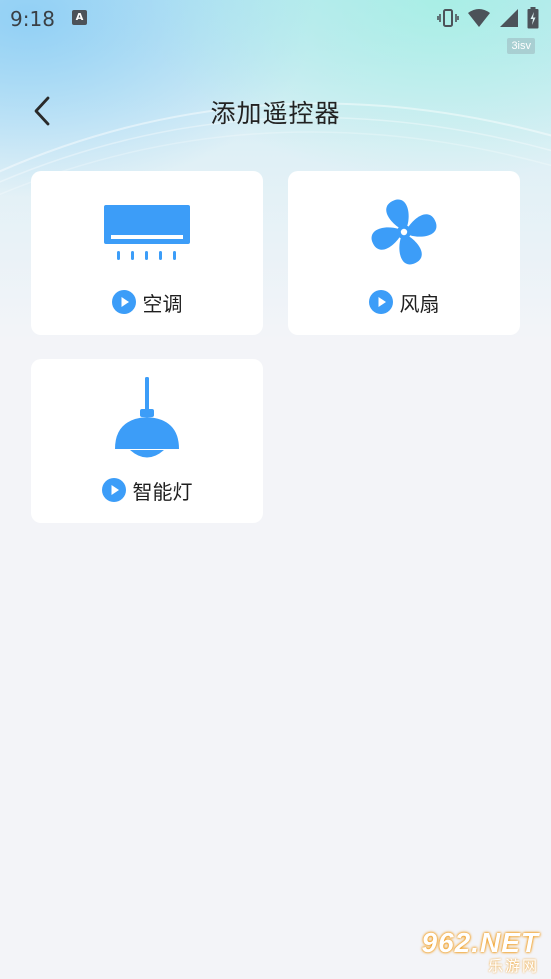 The width and height of the screenshot is (551, 979). Describe the element at coordinates (475, 950) in the screenshot. I see `site-watermark: 962.NET 乐游网` at that location.